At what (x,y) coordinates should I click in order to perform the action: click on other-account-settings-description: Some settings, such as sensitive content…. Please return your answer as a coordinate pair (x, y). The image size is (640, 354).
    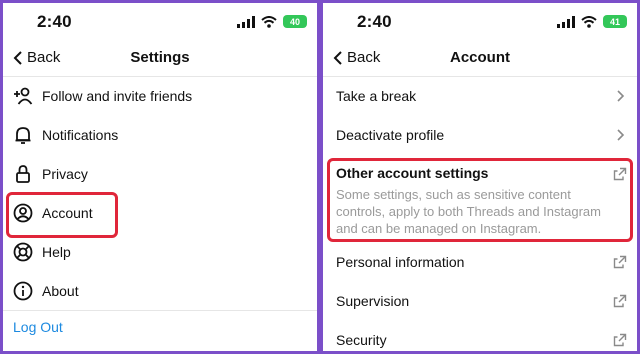
    Looking at the image, I should click on (468, 211).